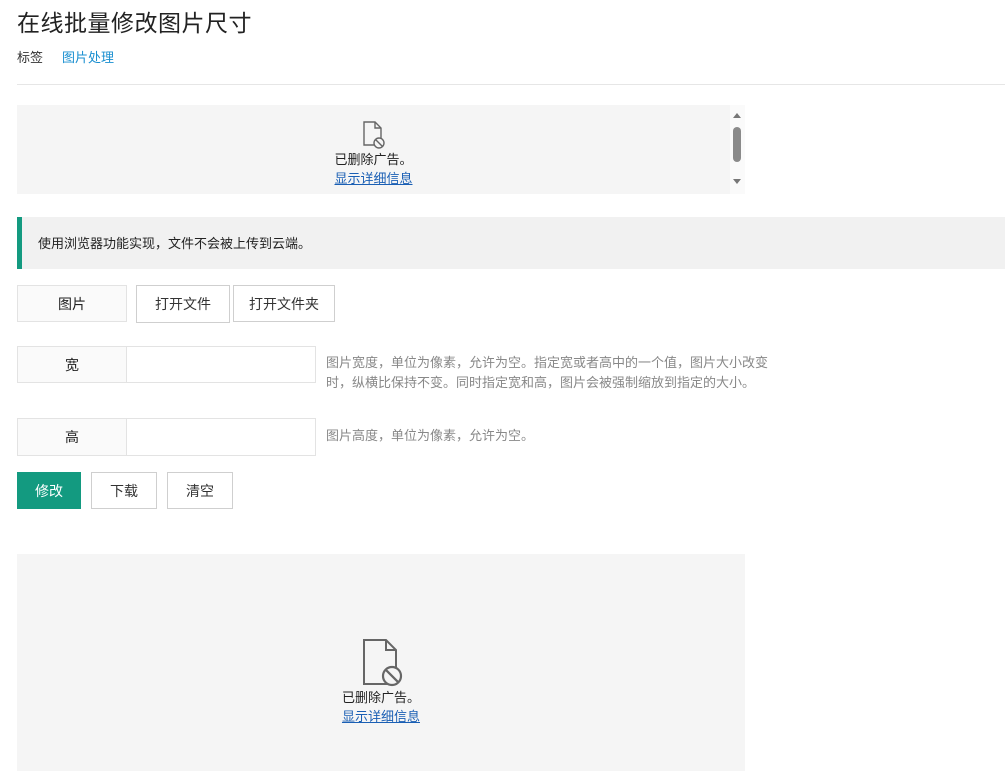 The width and height of the screenshot is (1005, 771). What do you see at coordinates (430, 436) in the screenshot?
I see `height-hint: 图片高度，单位为像素，允许为空。` at bounding box center [430, 436].